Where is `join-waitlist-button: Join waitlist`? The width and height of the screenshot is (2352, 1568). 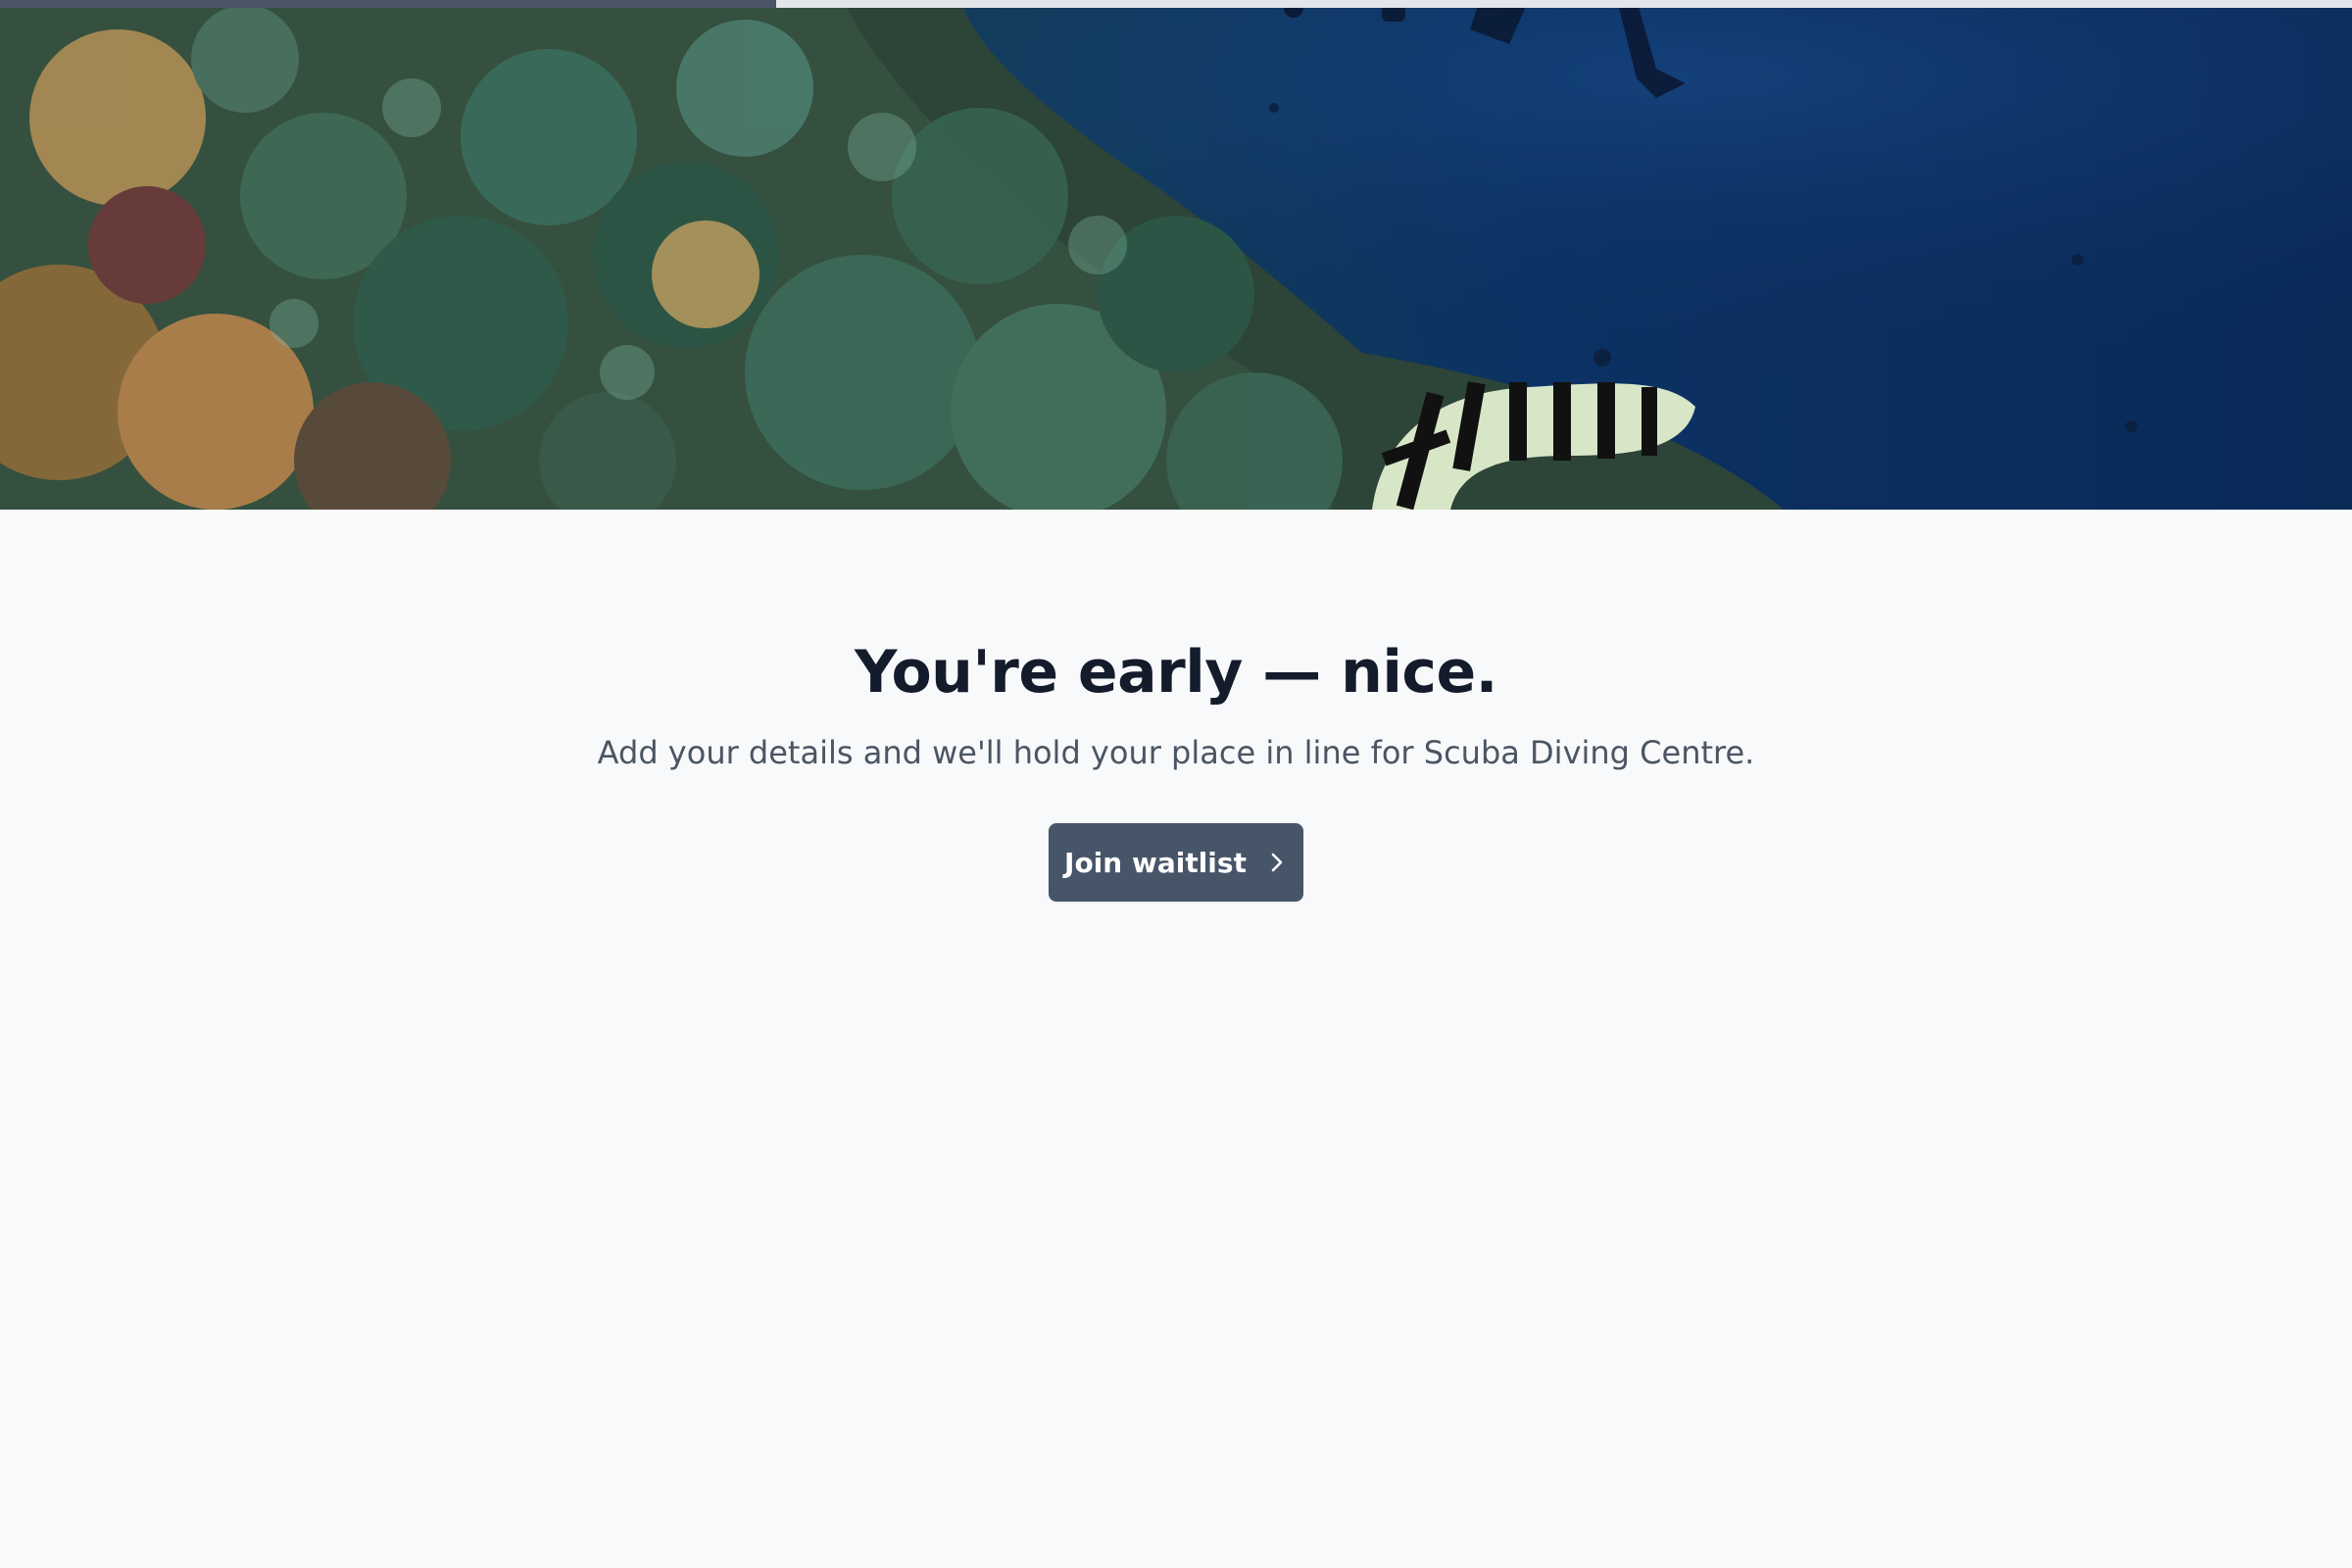
join-waitlist-button: Join waitlist is located at coordinates (1176, 862).